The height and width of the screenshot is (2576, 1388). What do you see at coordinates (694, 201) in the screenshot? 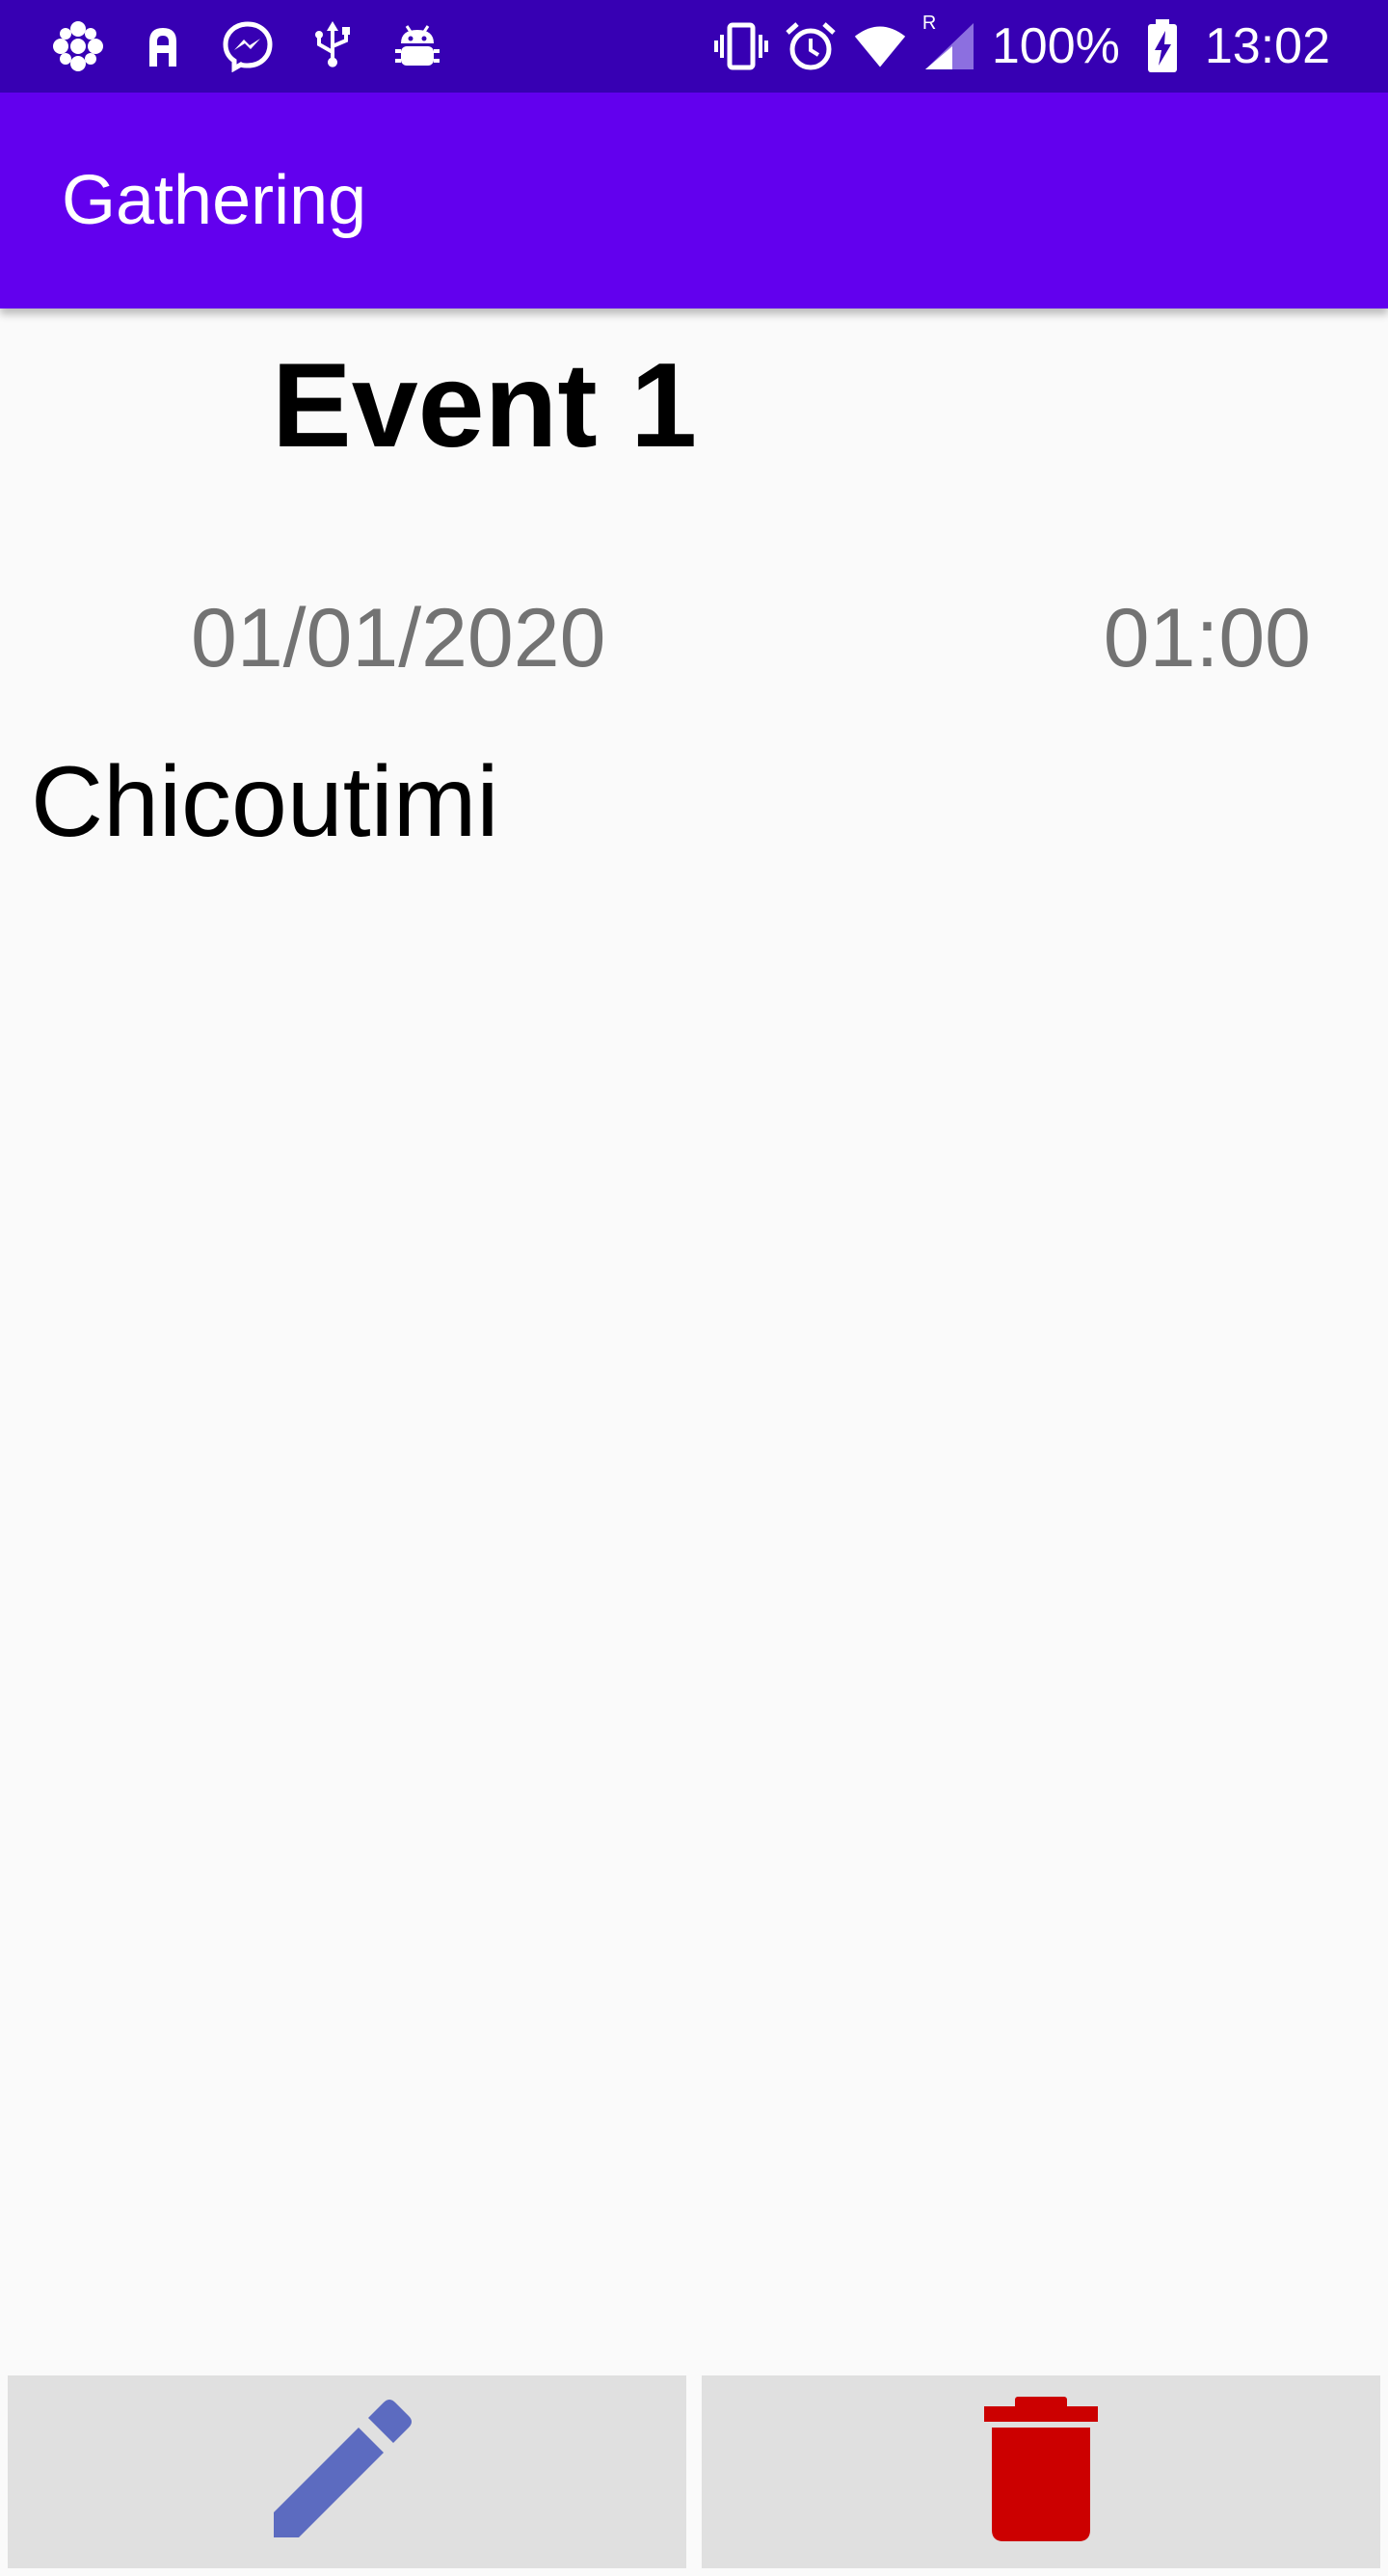
I see `app-bar: Gathering` at bounding box center [694, 201].